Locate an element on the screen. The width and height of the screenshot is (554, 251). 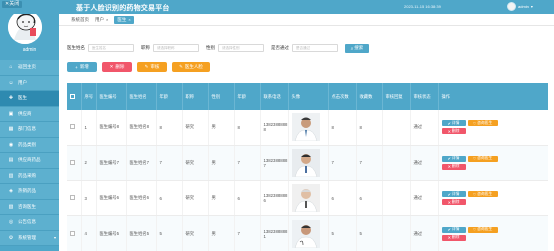
table-cell: 研究 is located at coordinates (195, 233).